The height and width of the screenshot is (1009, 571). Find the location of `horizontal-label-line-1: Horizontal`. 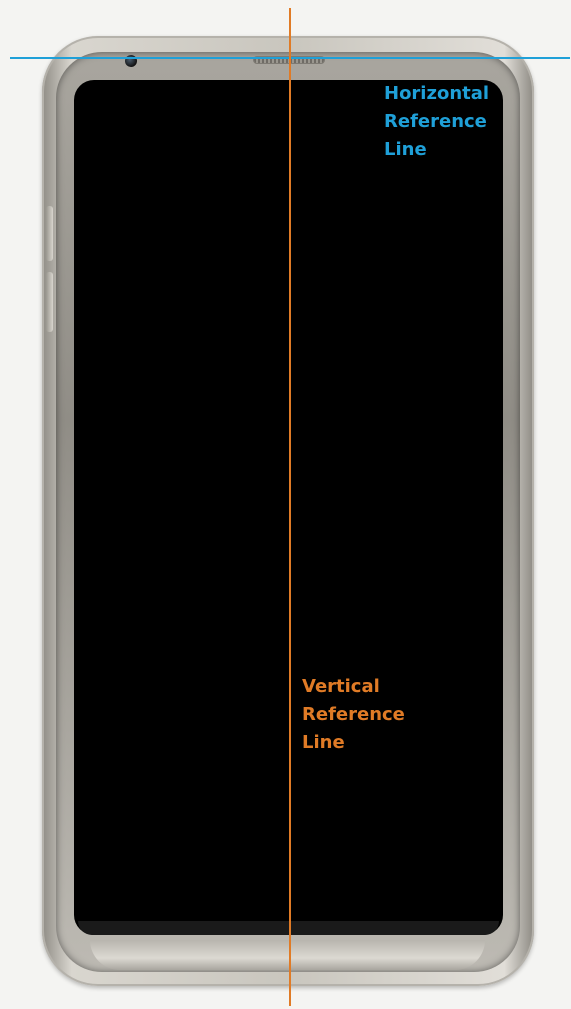

horizontal-label-line-1: Horizontal is located at coordinates (437, 93).